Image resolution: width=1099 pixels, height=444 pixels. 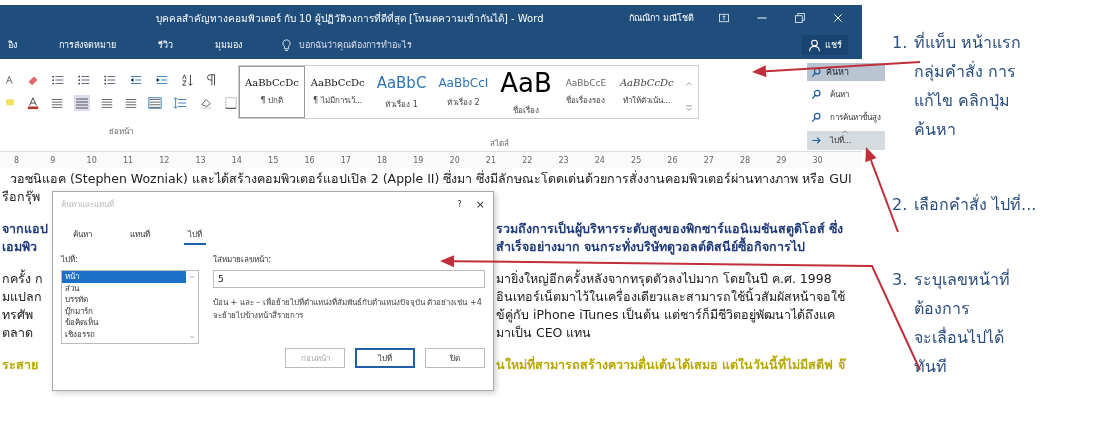 I want to click on dialog-title: ค้นหาและแทนที่, so click(x=88, y=204).